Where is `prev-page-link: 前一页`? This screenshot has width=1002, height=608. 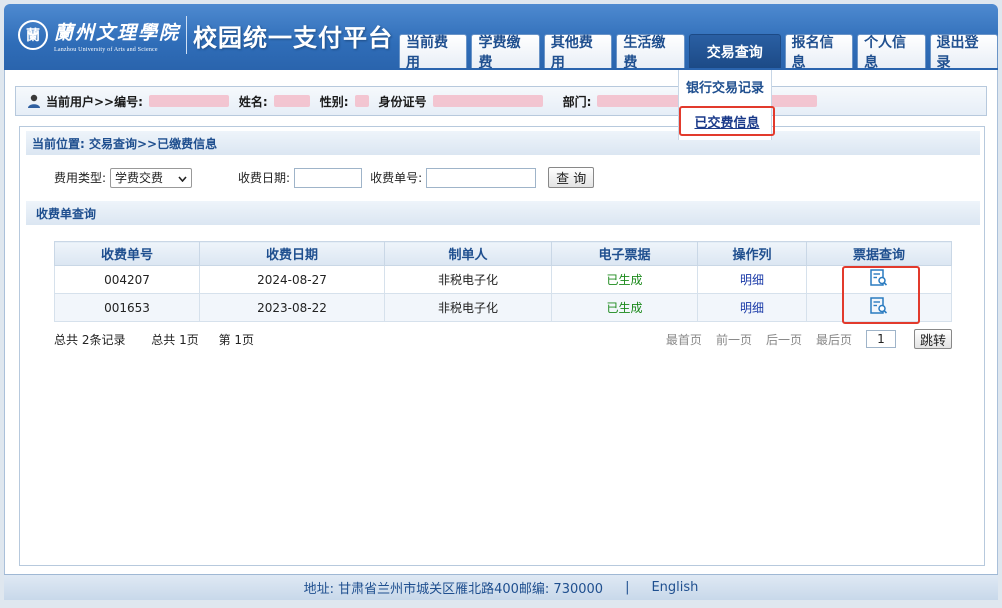 prev-page-link: 前一页 is located at coordinates (734, 339).